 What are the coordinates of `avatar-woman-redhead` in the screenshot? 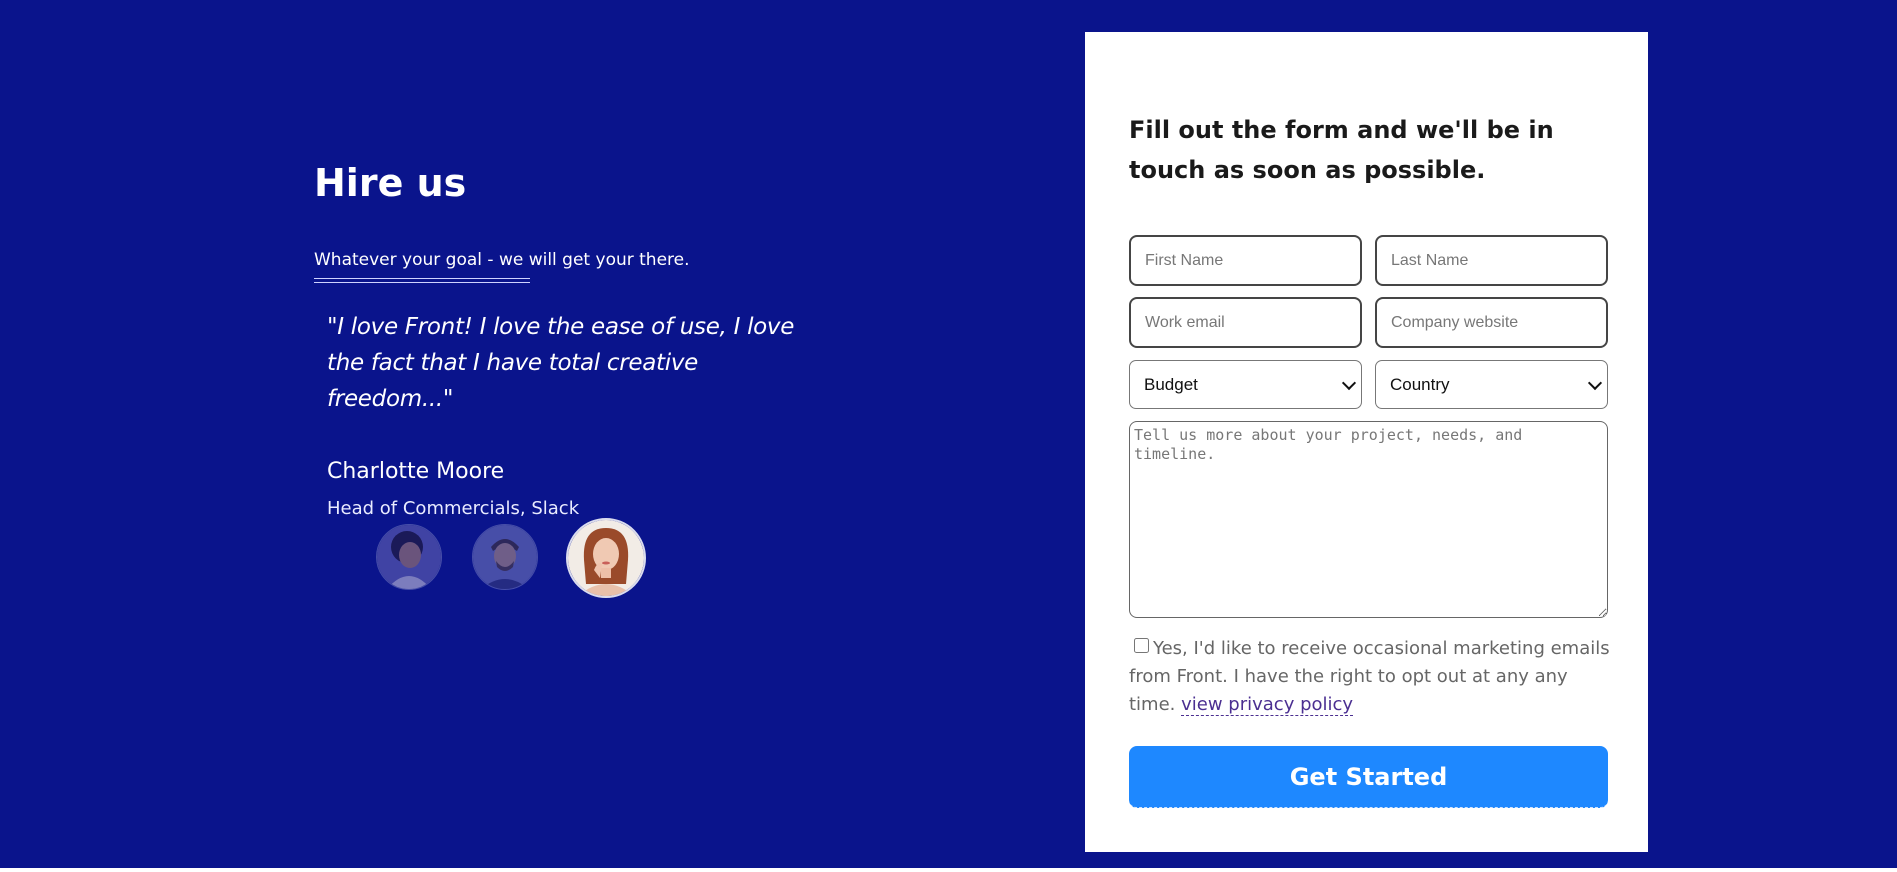 It's located at (606, 558).